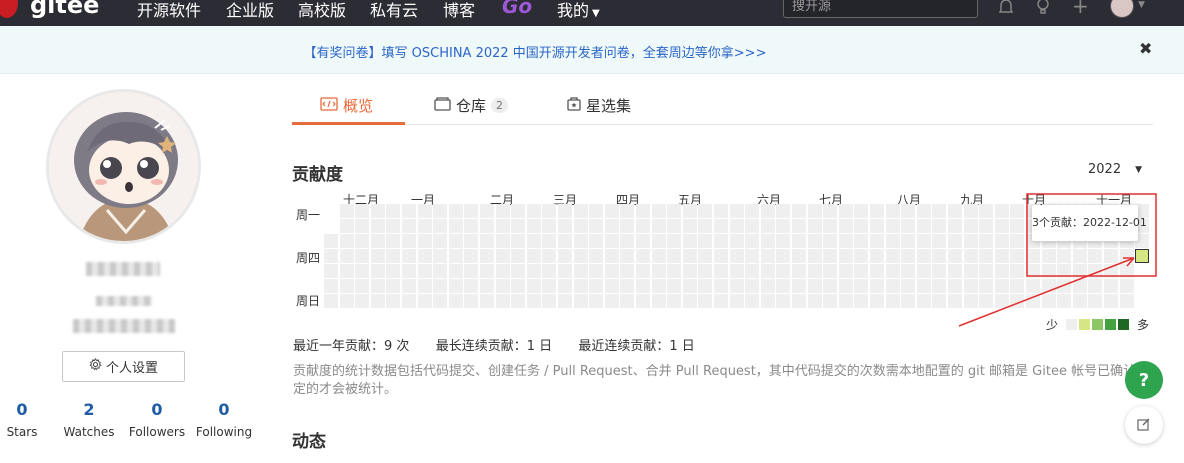  Describe the element at coordinates (346, 105) in the screenshot. I see `tab-overview: 概览` at that location.